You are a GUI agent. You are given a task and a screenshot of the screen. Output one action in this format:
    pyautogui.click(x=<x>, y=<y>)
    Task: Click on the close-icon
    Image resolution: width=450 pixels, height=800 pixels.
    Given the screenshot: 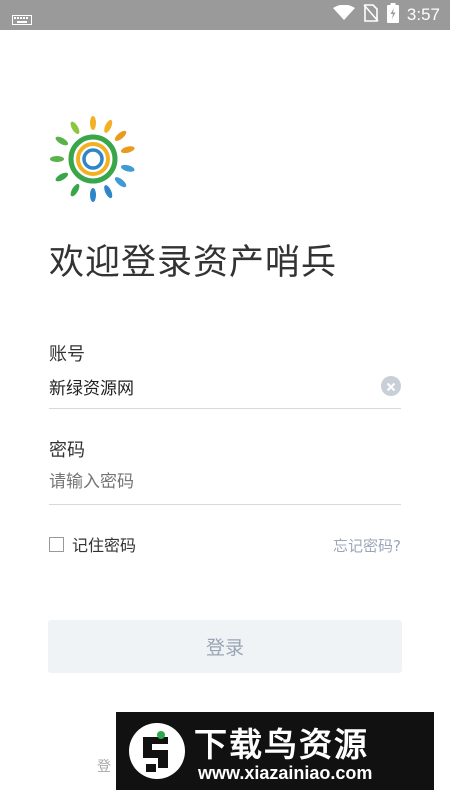 What is the action you would take?
    pyautogui.click(x=391, y=386)
    